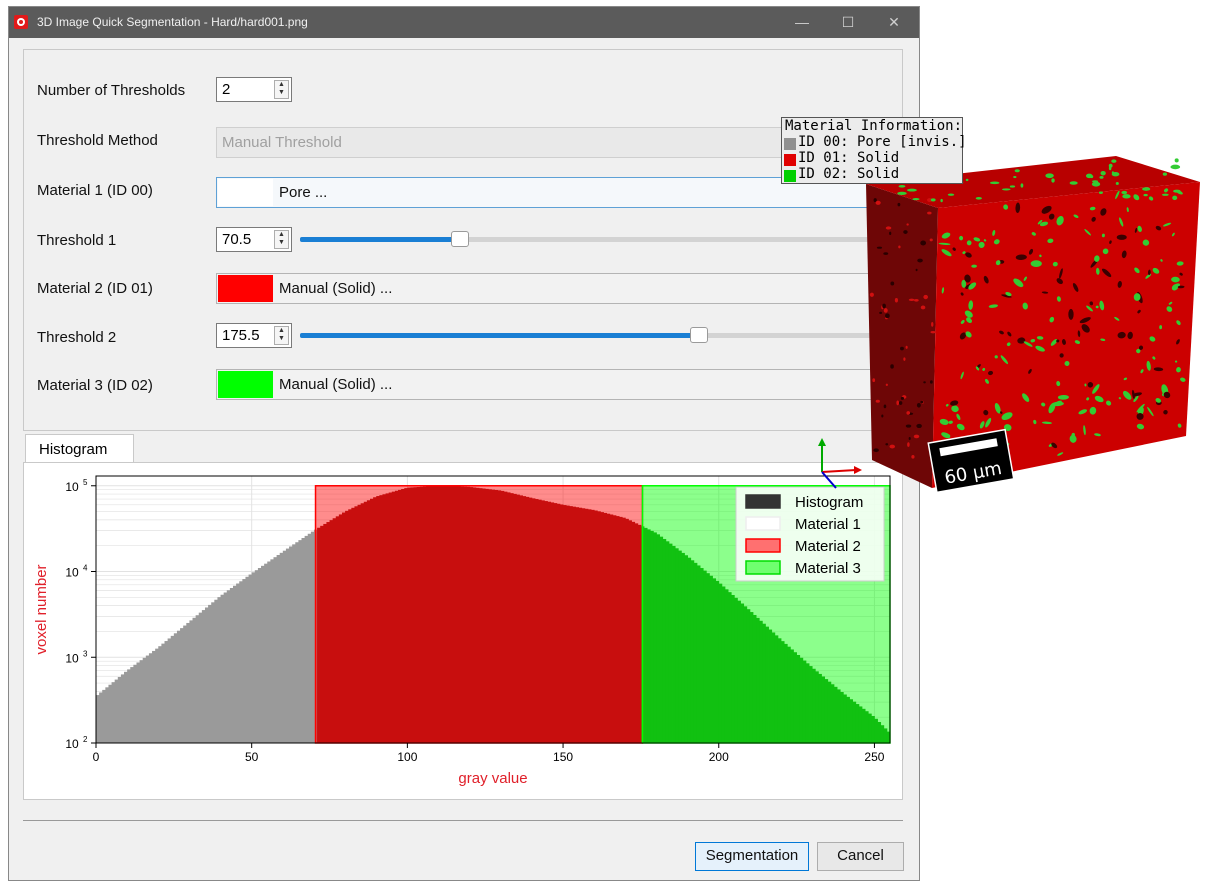 The height and width of the screenshot is (881, 1208). Describe the element at coordinates (590, 240) in the screenshot. I see `threshold1-slider` at that location.